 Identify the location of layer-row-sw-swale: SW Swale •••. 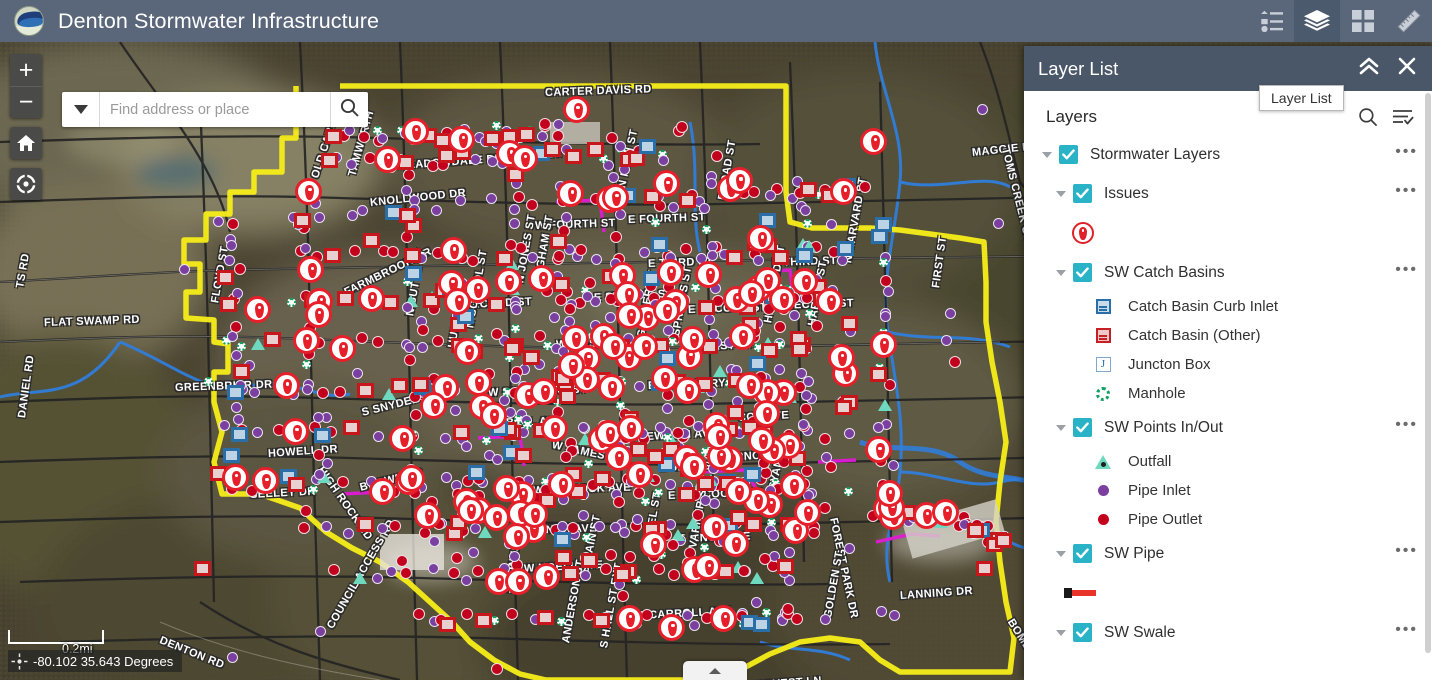
(1228, 632).